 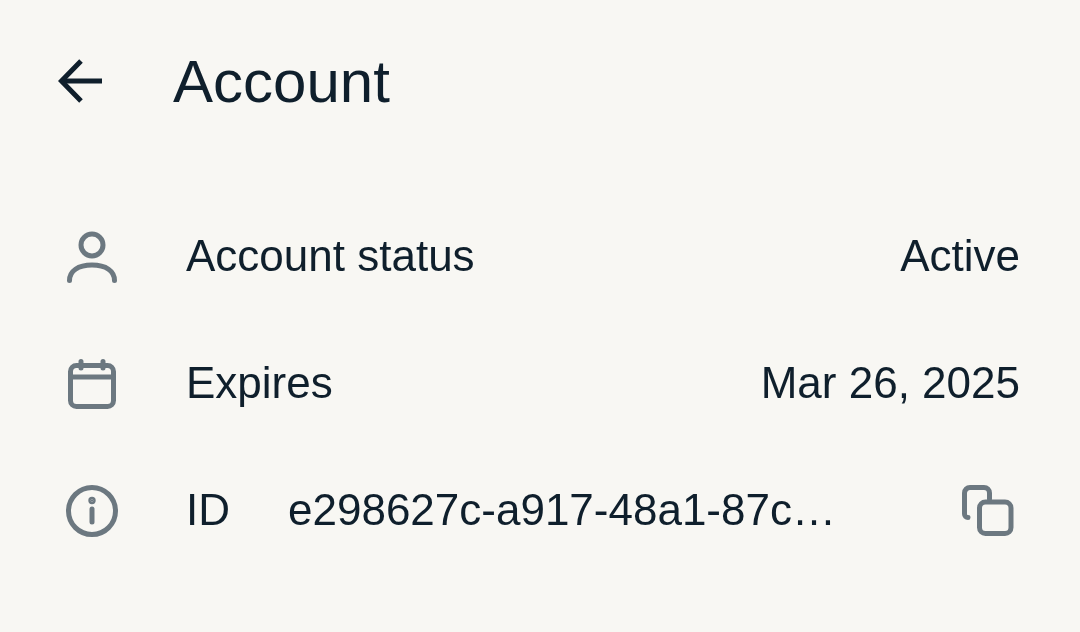 What do you see at coordinates (281, 81) in the screenshot?
I see `page-title: Account` at bounding box center [281, 81].